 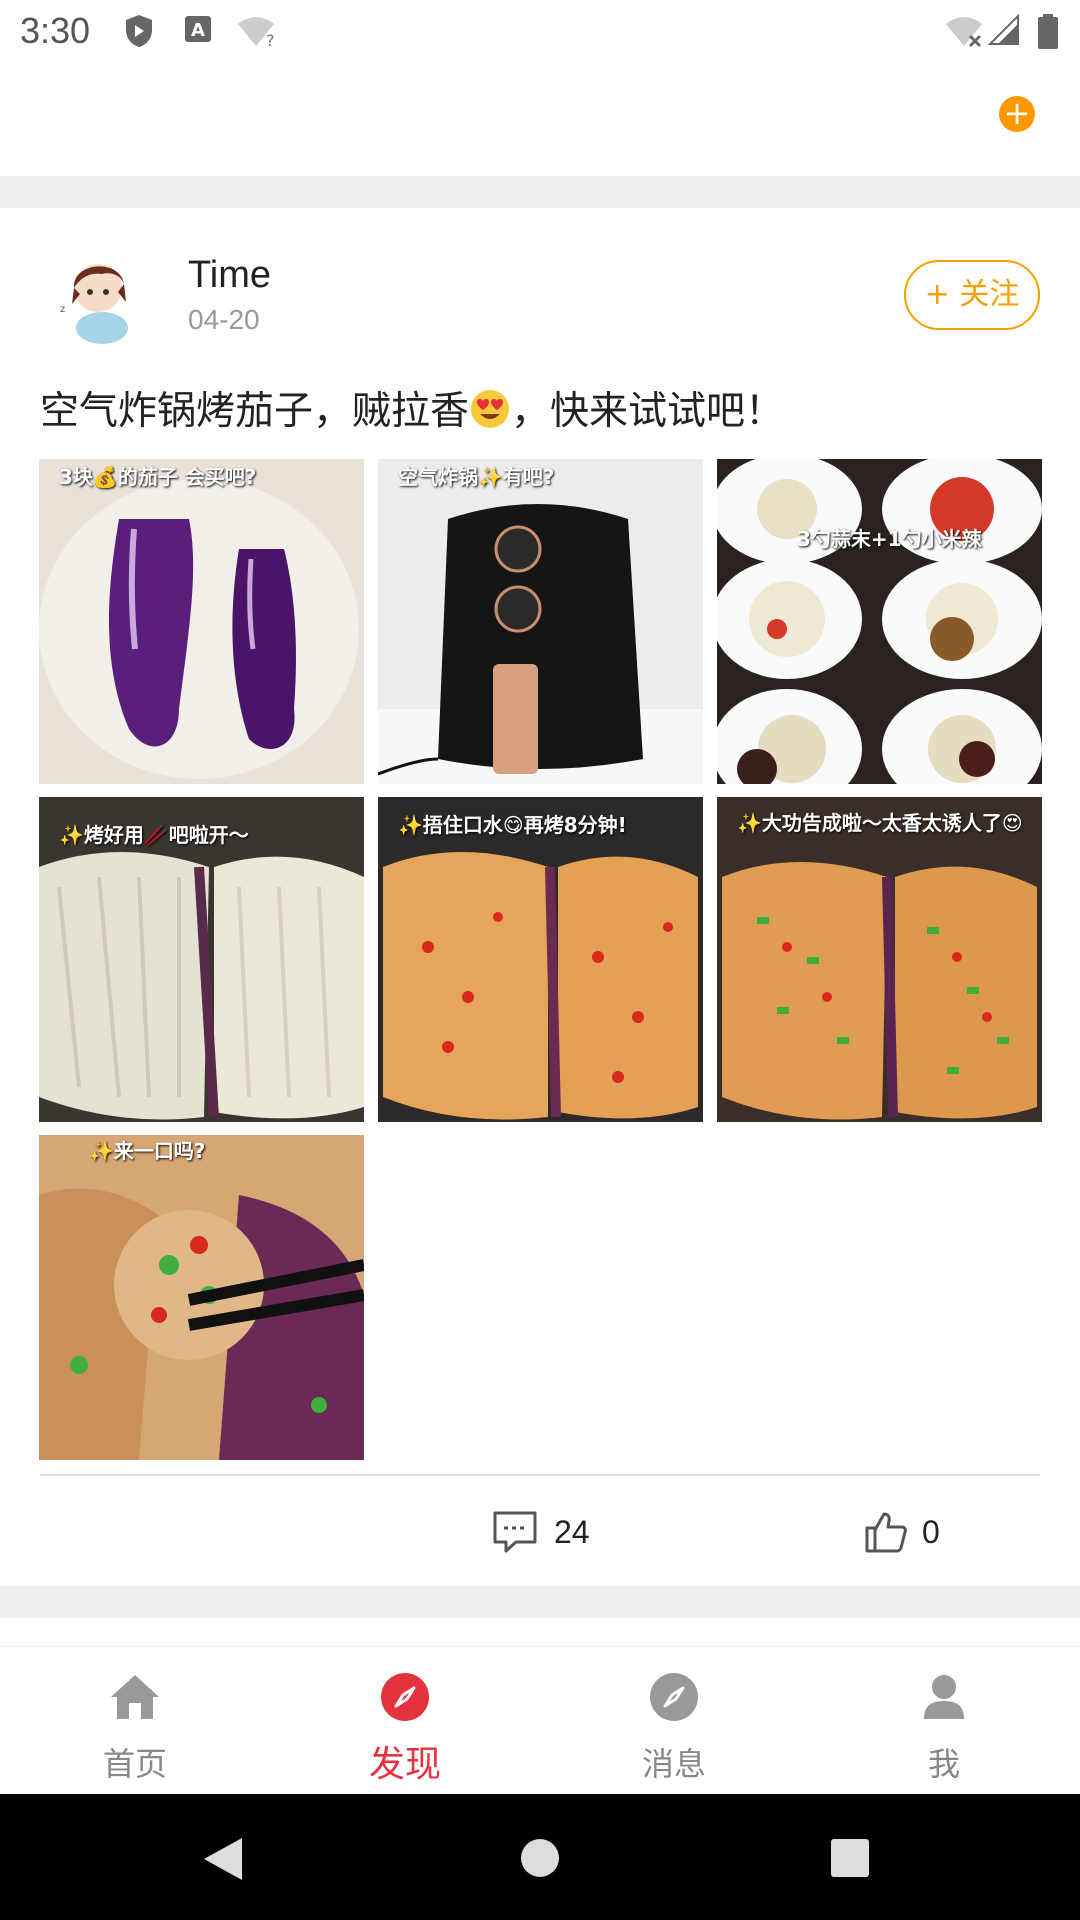 I want to click on home-circle-icon, so click(x=540, y=1858).